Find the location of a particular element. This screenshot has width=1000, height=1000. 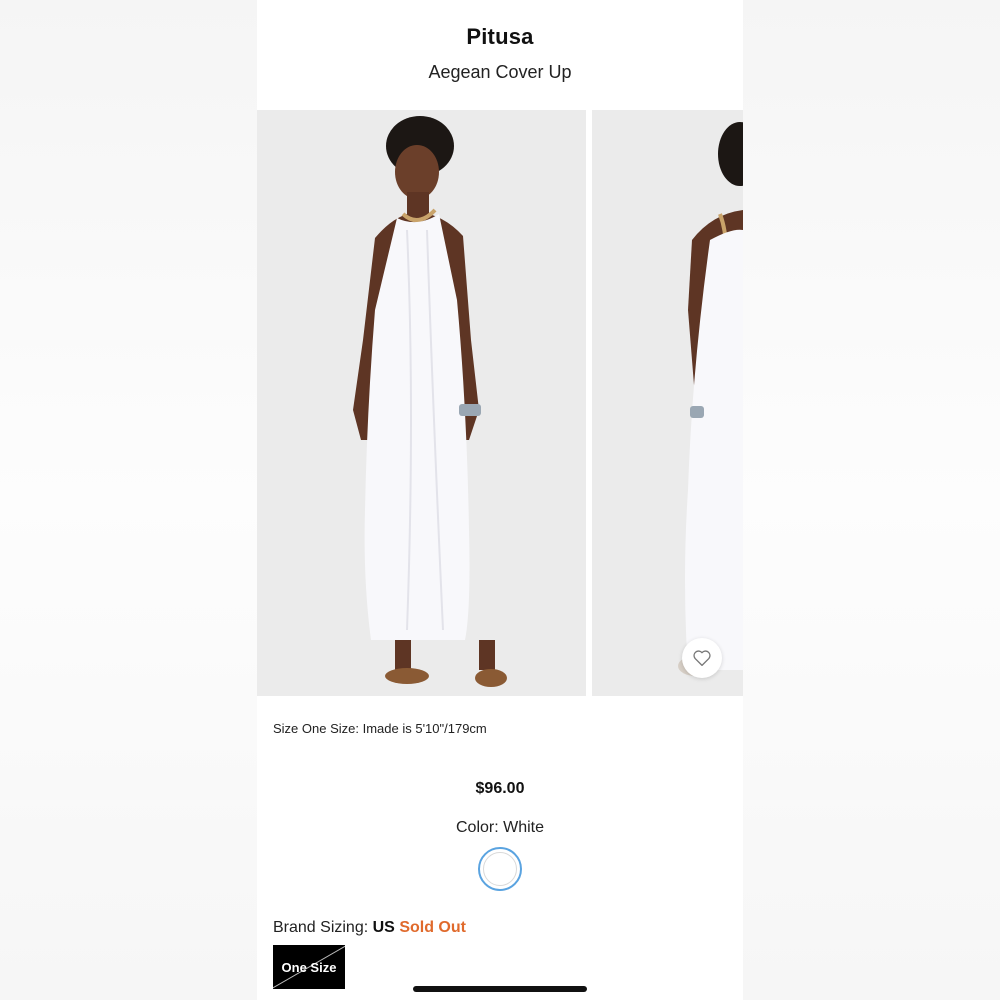

heart-icon is located at coordinates (702, 658).